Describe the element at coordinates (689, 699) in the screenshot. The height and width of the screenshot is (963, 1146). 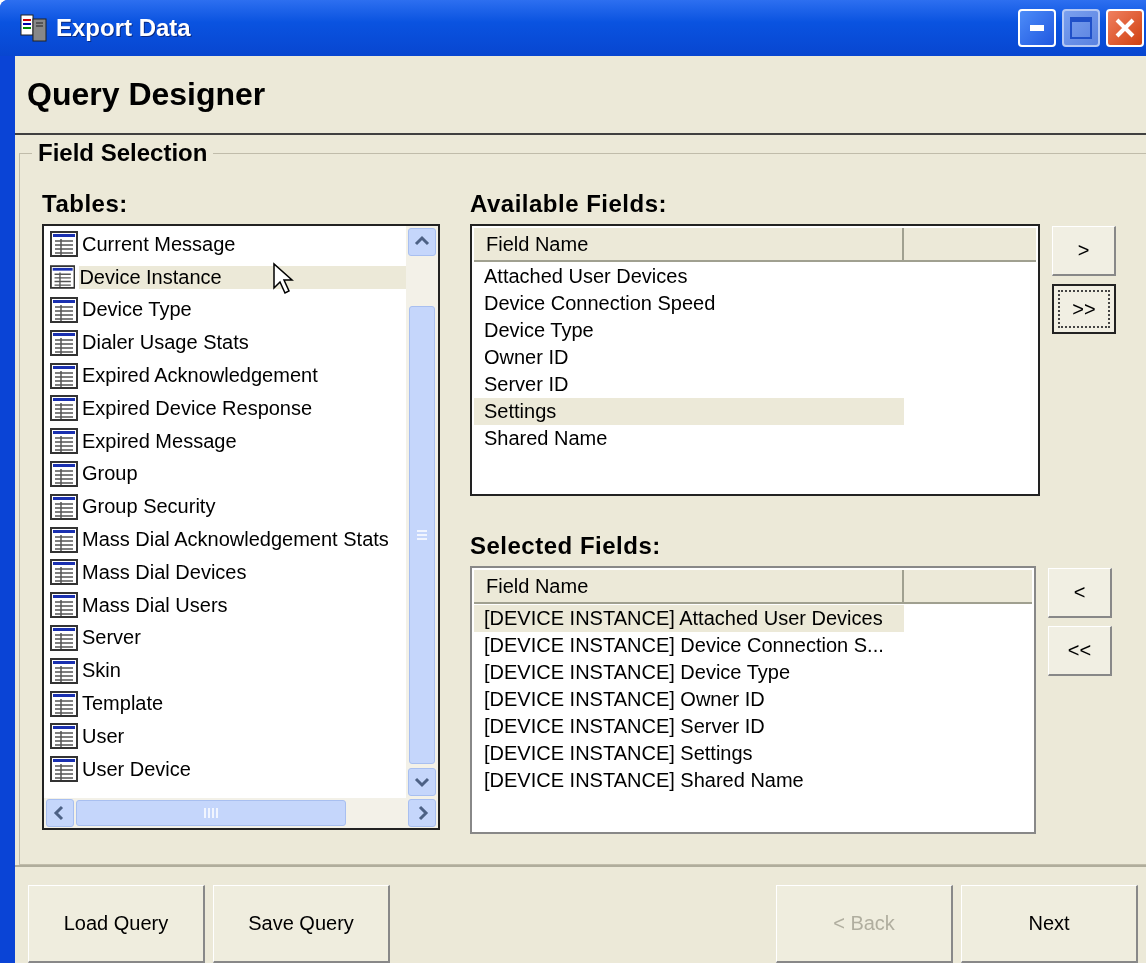
I see `field-row: [DEVICE INSTANCE] Owner ID` at that location.